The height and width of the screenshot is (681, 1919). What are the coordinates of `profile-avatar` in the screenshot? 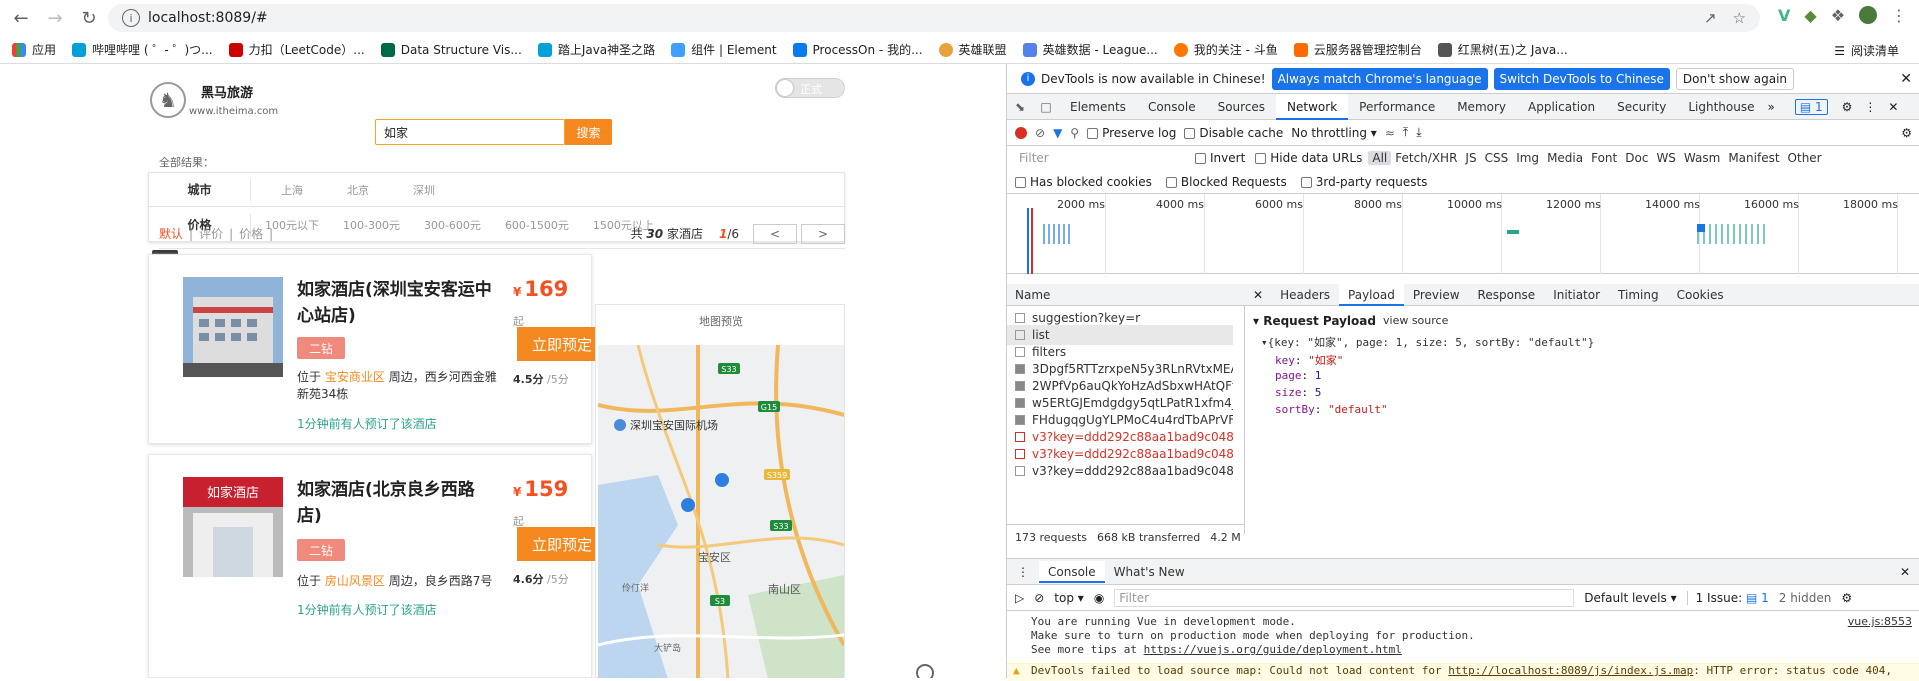 It's located at (1868, 15).